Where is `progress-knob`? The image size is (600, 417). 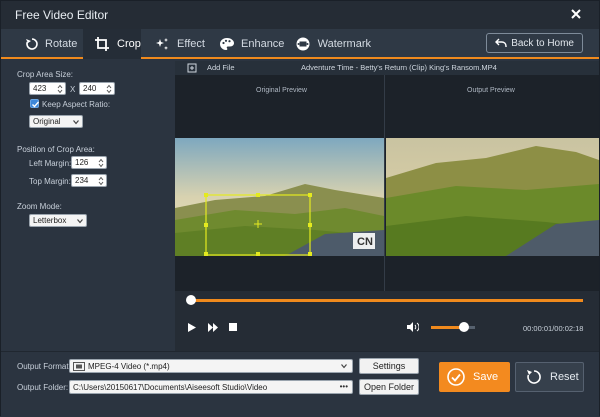
progress-knob is located at coordinates (190, 300).